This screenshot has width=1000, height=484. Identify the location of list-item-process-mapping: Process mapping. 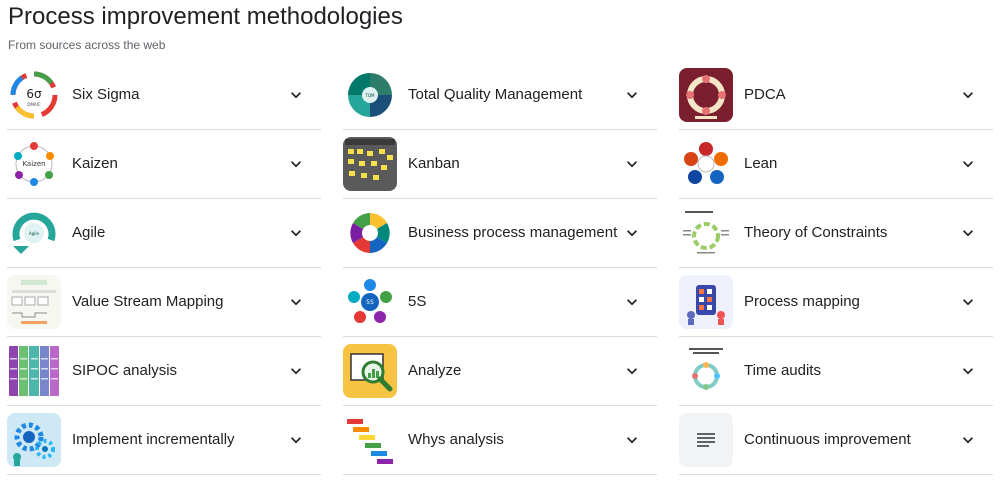
(836, 302).